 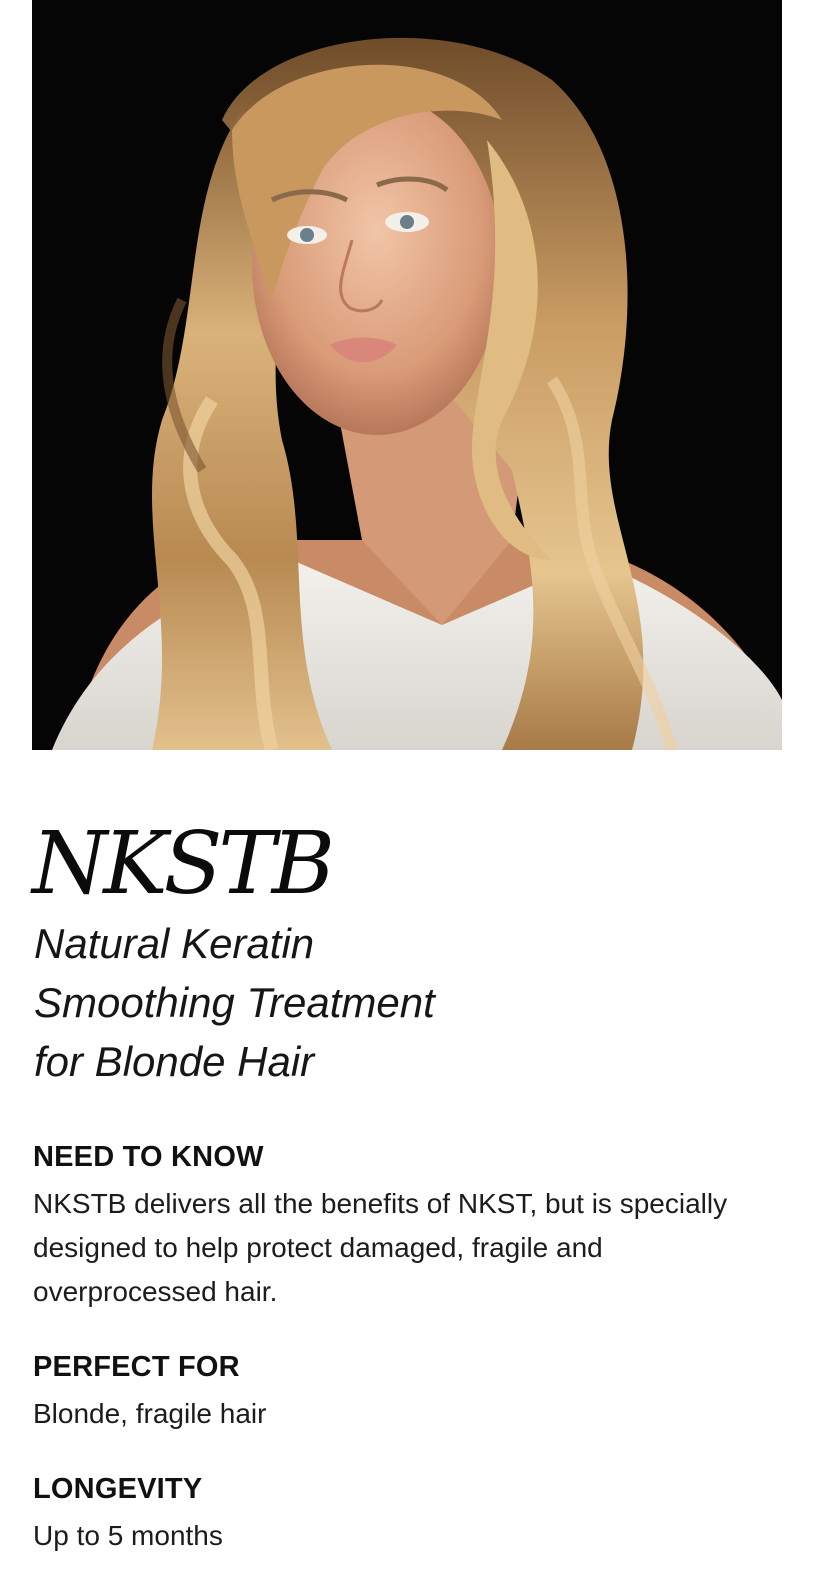 I want to click on section-perfect-for: PERFECT FOR Blonde, fragile hair, so click(x=413, y=1393).